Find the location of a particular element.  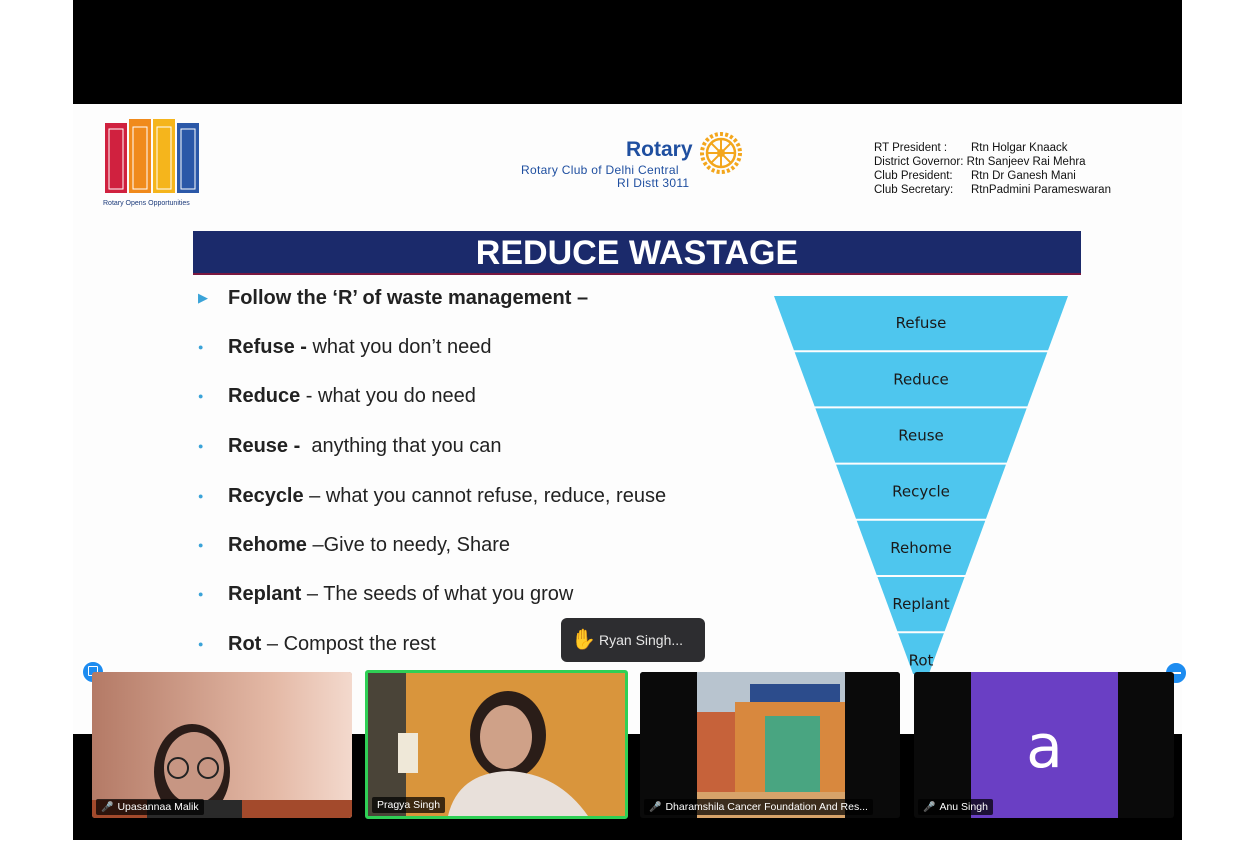

officer-row: District Governor: Rtn Sanjeev Rai Mehra is located at coordinates (980, 162).